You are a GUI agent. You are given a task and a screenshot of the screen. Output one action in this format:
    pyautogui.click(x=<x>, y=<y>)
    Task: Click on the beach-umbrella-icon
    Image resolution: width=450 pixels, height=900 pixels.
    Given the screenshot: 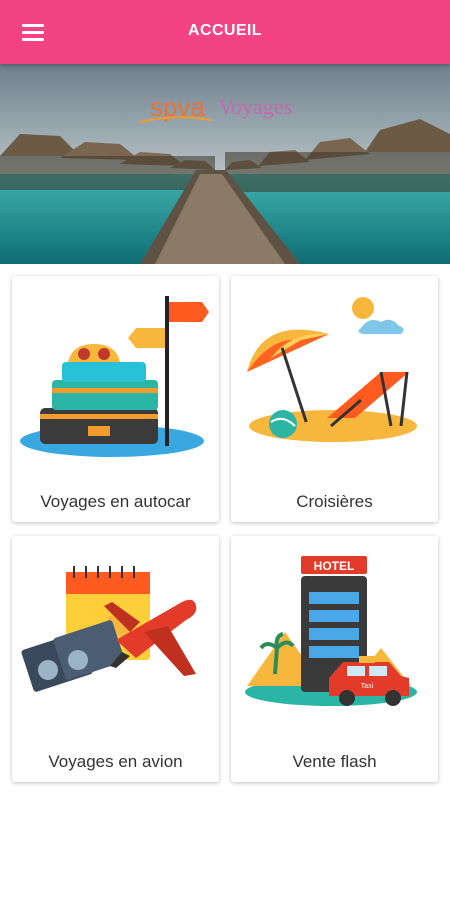 What is the action you would take?
    pyautogui.click(x=332, y=369)
    